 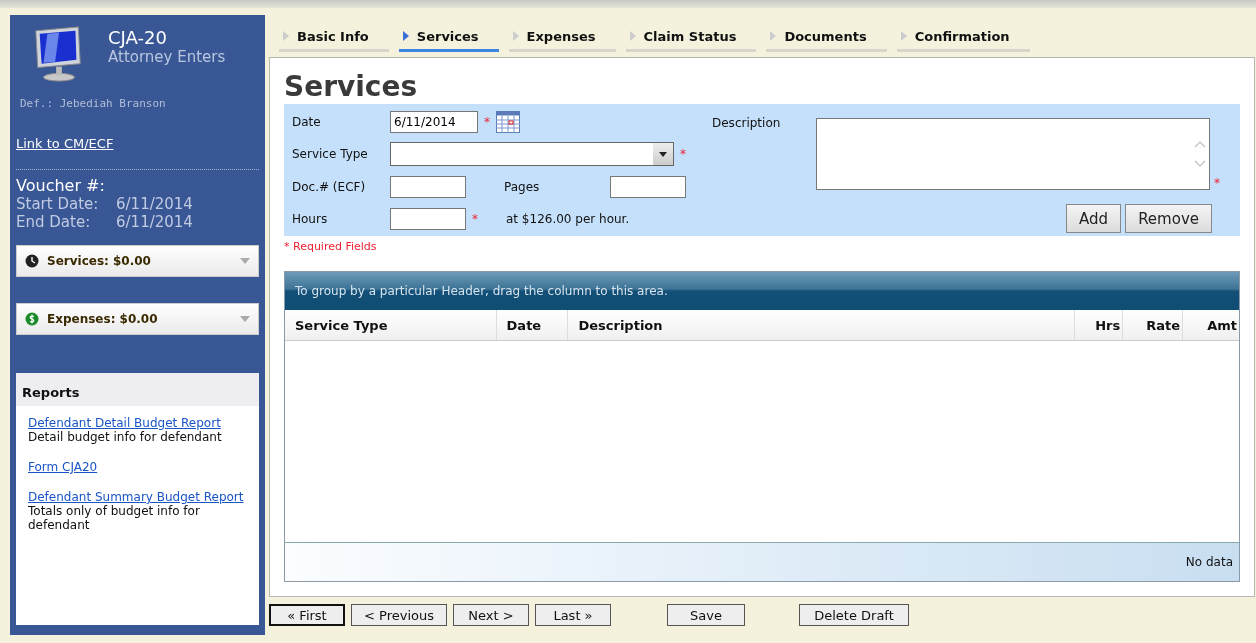 I want to click on action-button: Remove, so click(x=1168, y=218).